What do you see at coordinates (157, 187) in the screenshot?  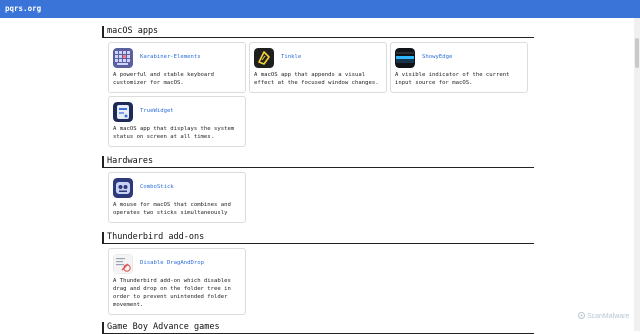 I see `app-link-combostick: ComboStick` at bounding box center [157, 187].